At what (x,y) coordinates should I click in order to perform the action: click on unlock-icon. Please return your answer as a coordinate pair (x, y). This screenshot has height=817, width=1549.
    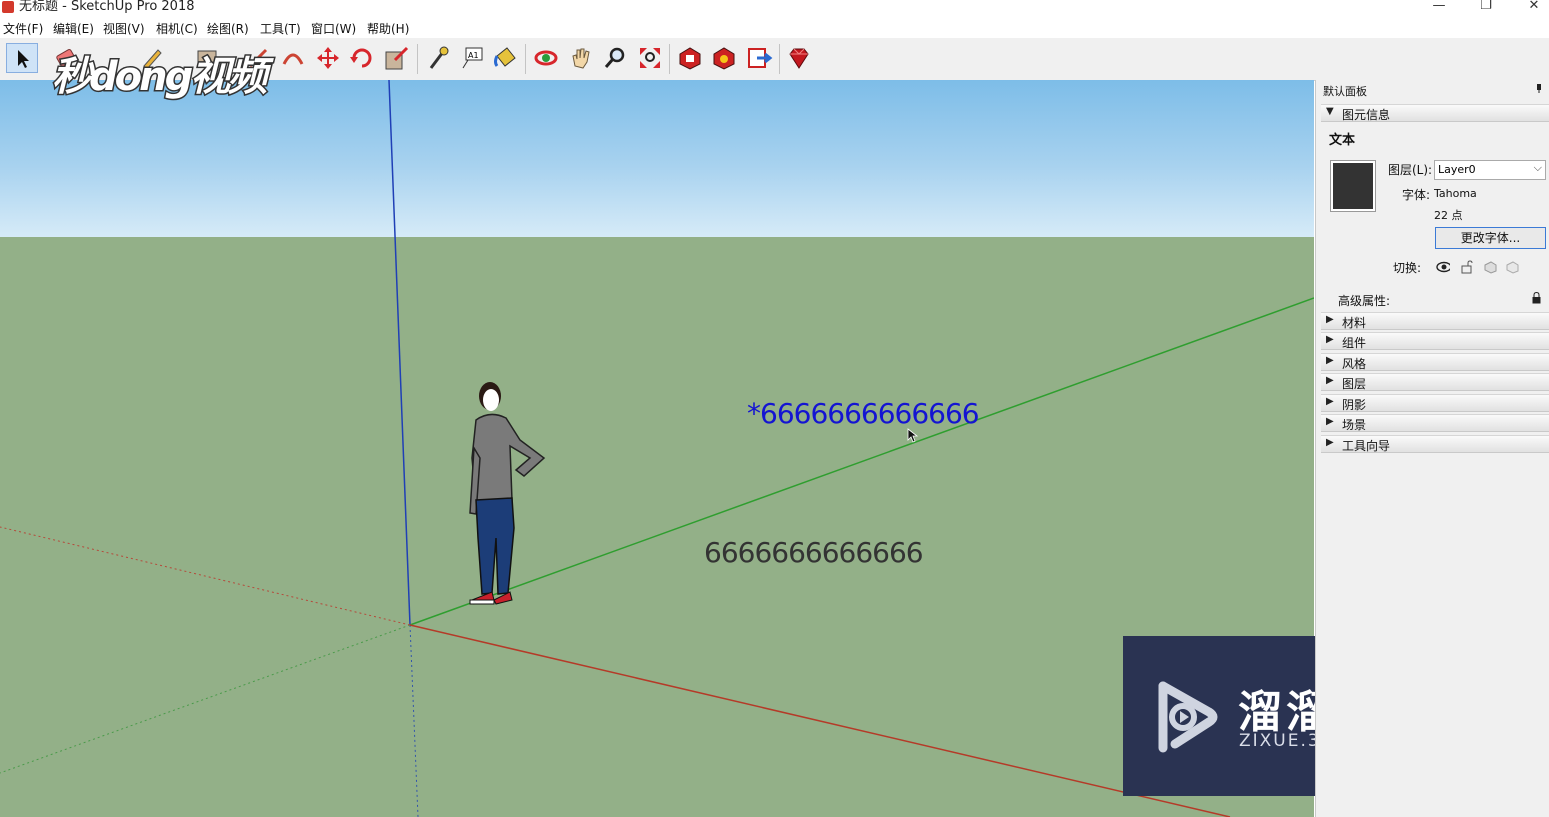
    Looking at the image, I should click on (1467, 267).